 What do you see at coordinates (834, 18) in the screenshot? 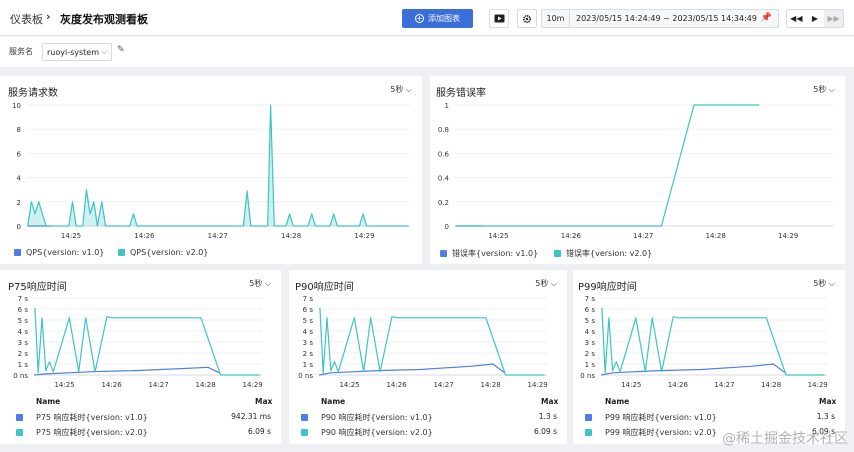
I see `step-forward-icon: ▶▶` at bounding box center [834, 18].